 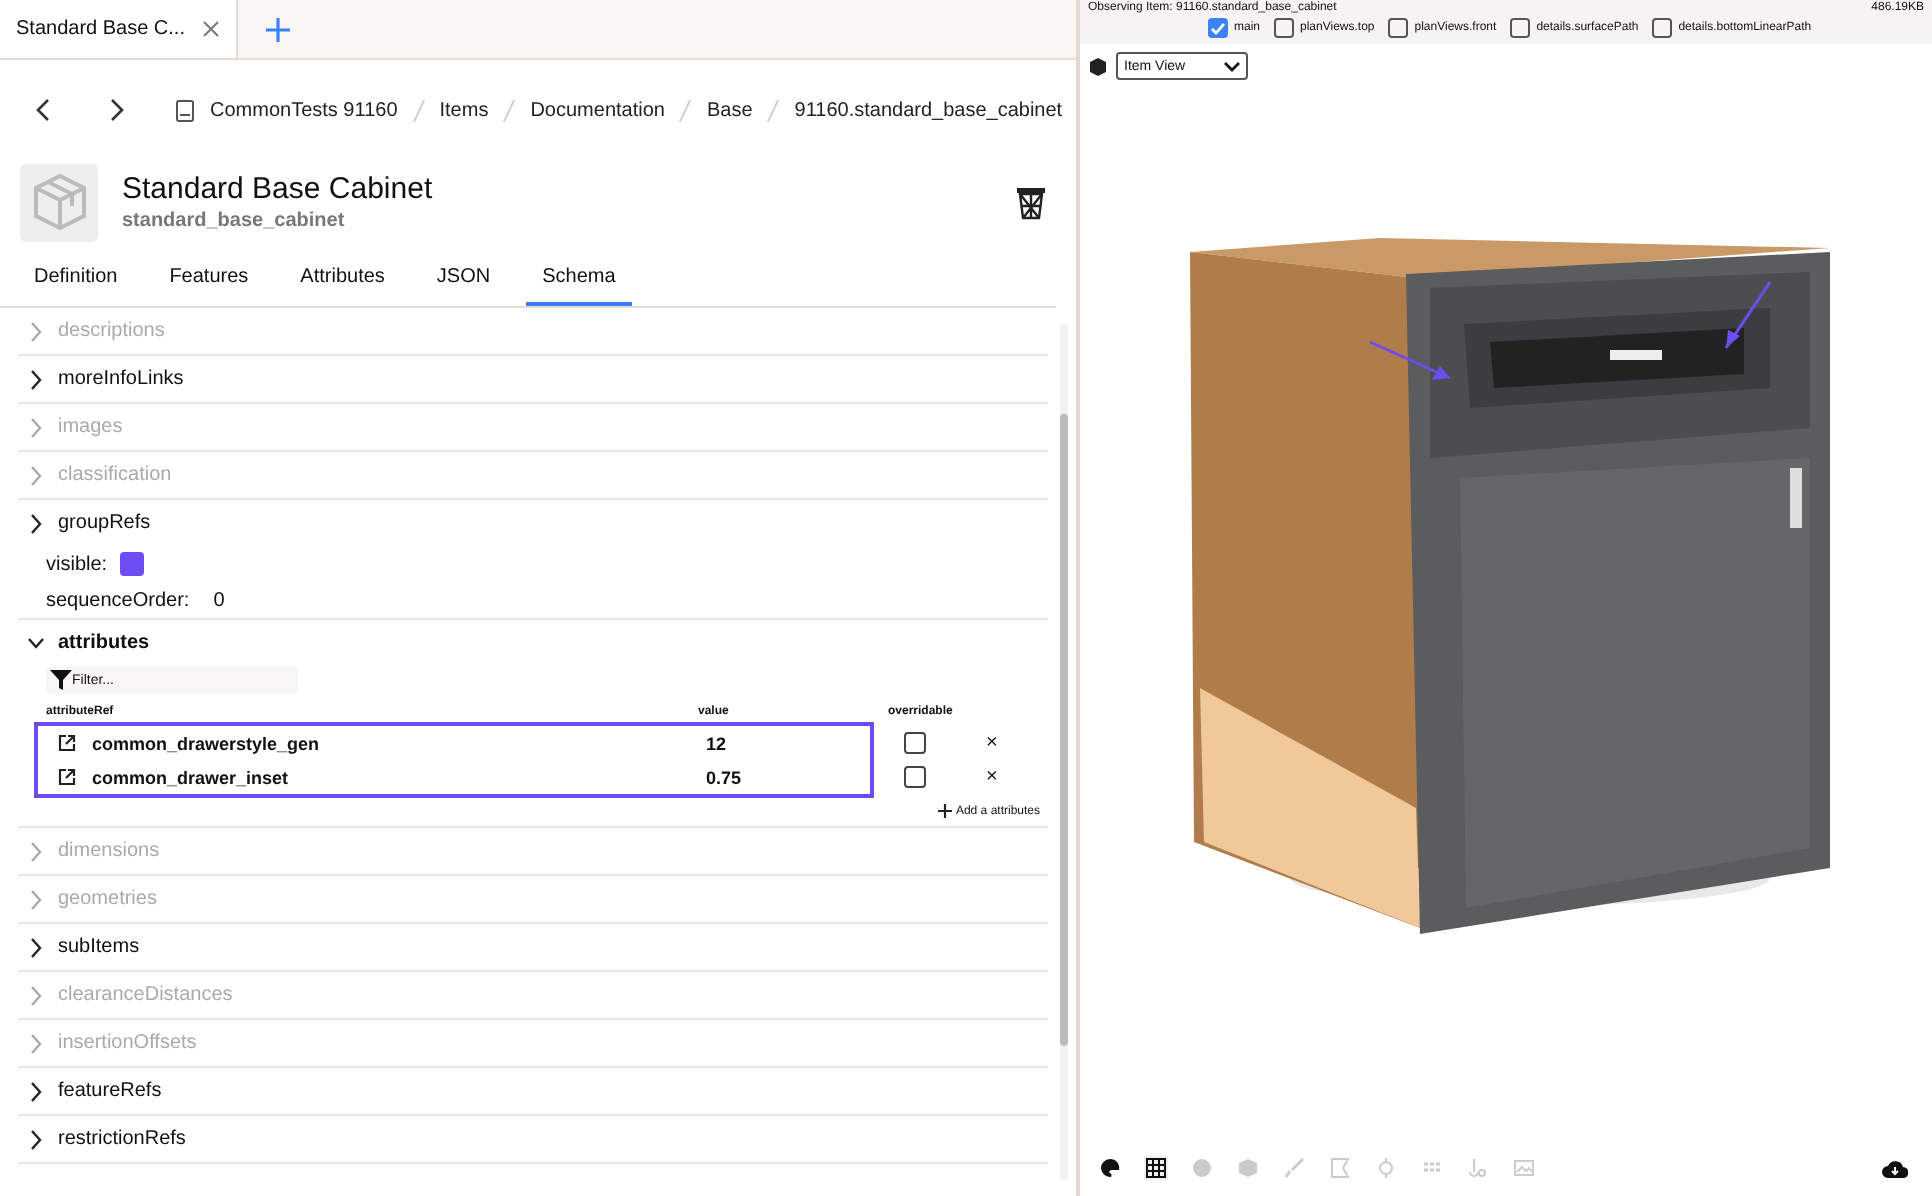 What do you see at coordinates (206, 743) in the screenshot?
I see `attribute-name: common_drawerstyle_gen` at bounding box center [206, 743].